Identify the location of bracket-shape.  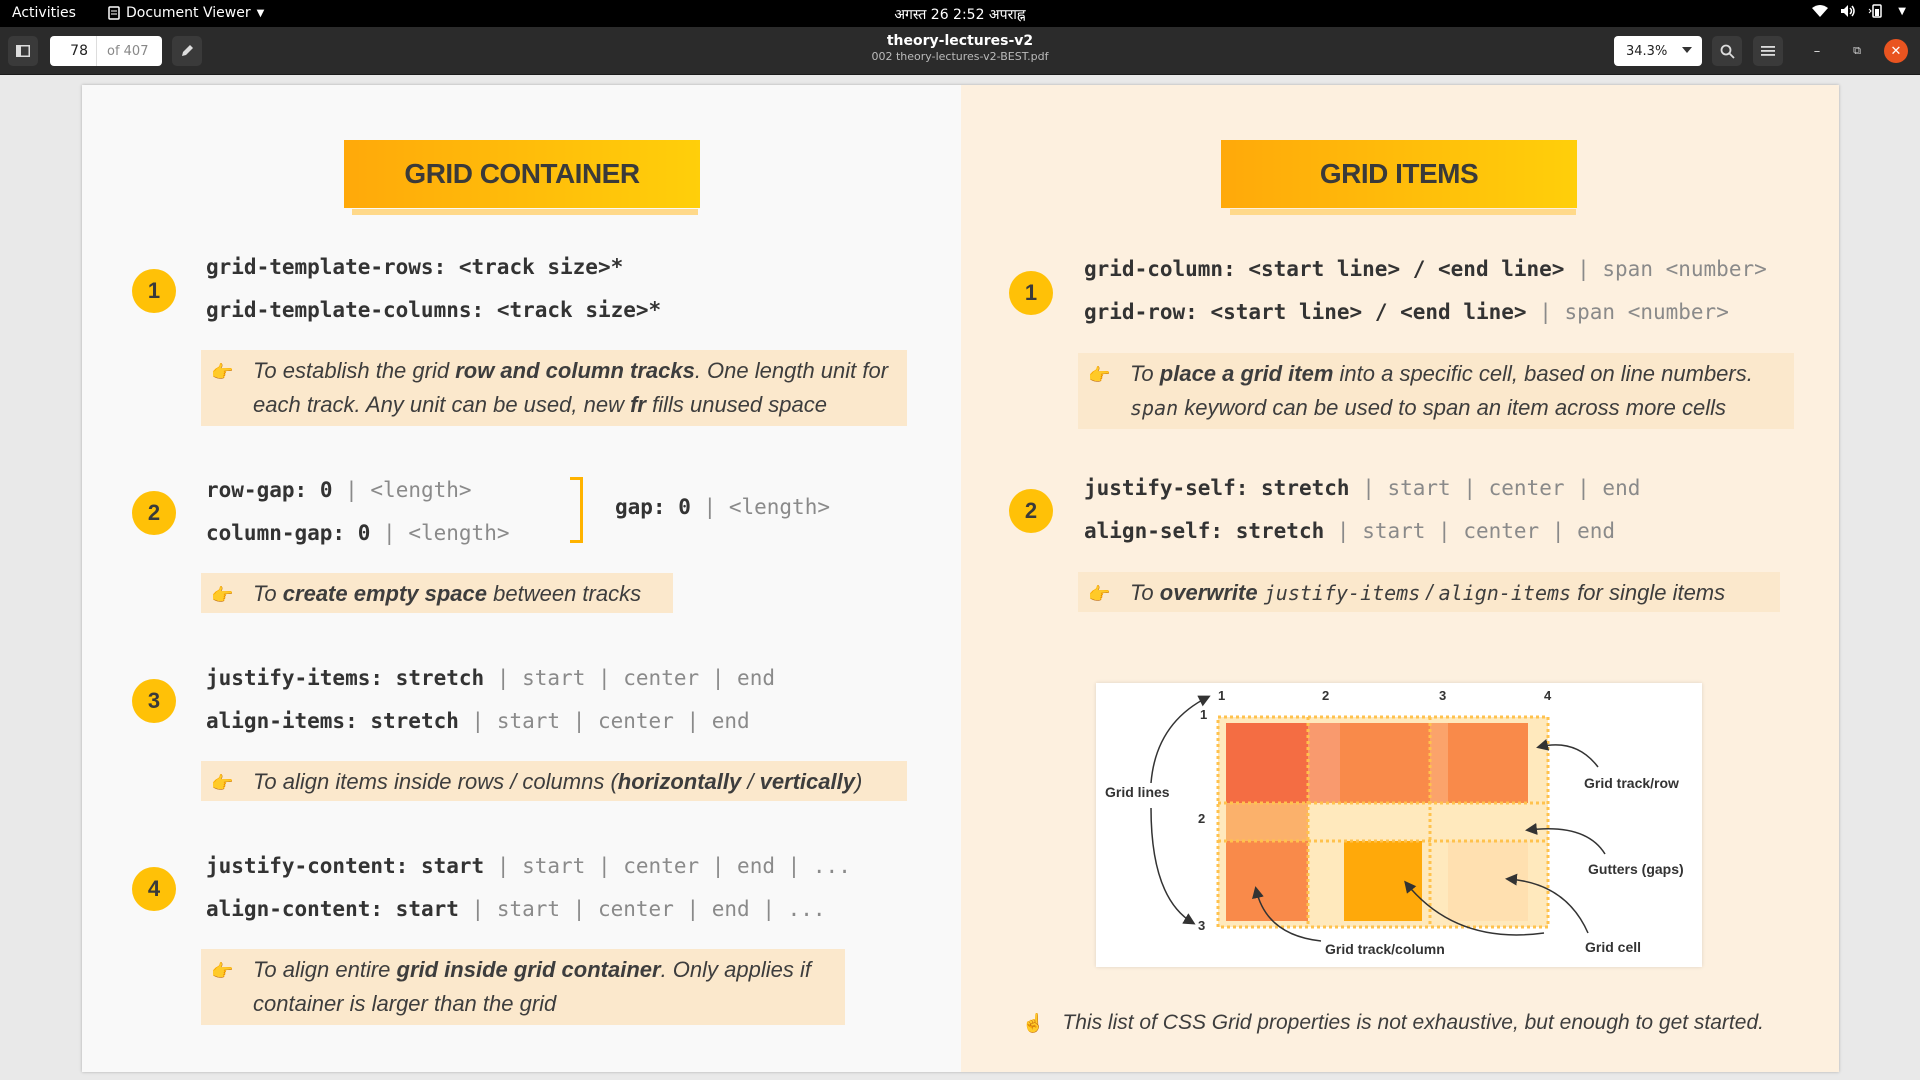
(576, 510).